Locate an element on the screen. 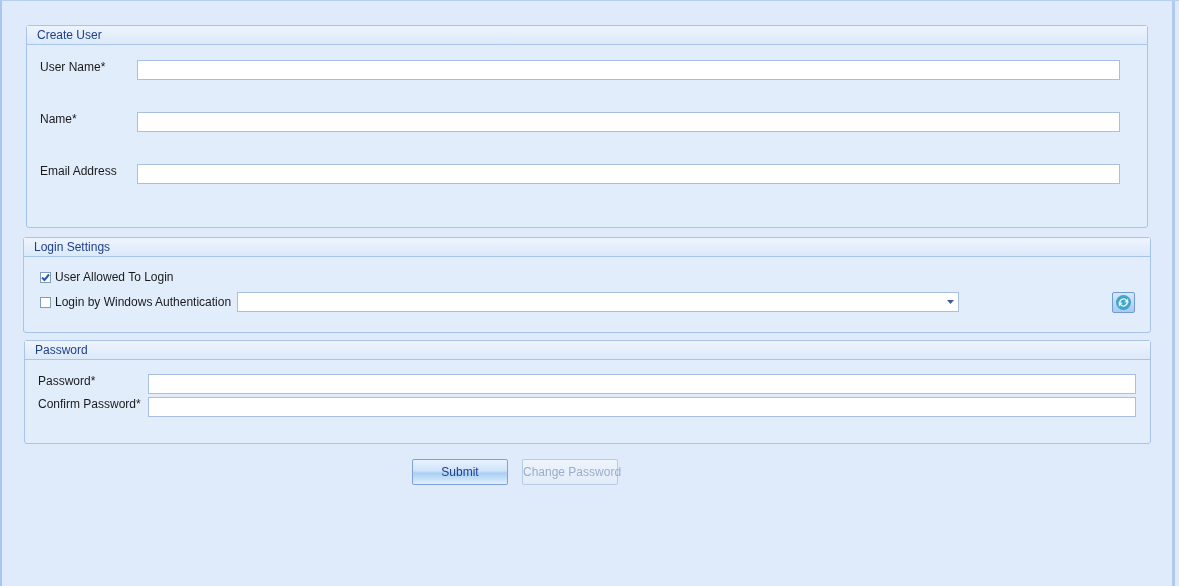 The width and height of the screenshot is (1179, 586). submit-button: Submit is located at coordinates (460, 472).